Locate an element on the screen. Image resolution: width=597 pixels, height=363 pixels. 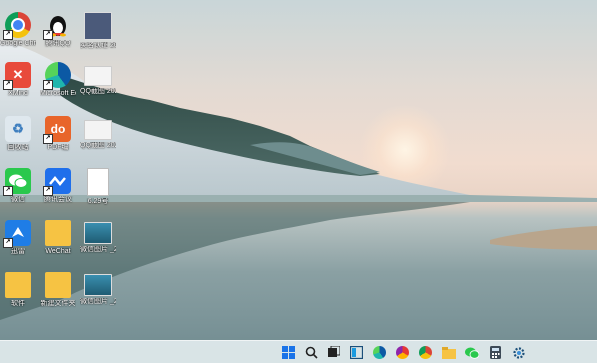
qq-penguin-icon: ↗ is located at coordinates (57, 26).